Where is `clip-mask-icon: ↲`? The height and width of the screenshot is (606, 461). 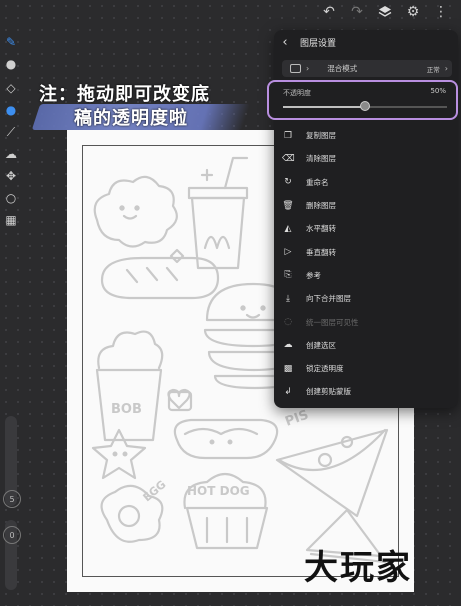 clip-mask-icon: ↲ is located at coordinates (288, 391).